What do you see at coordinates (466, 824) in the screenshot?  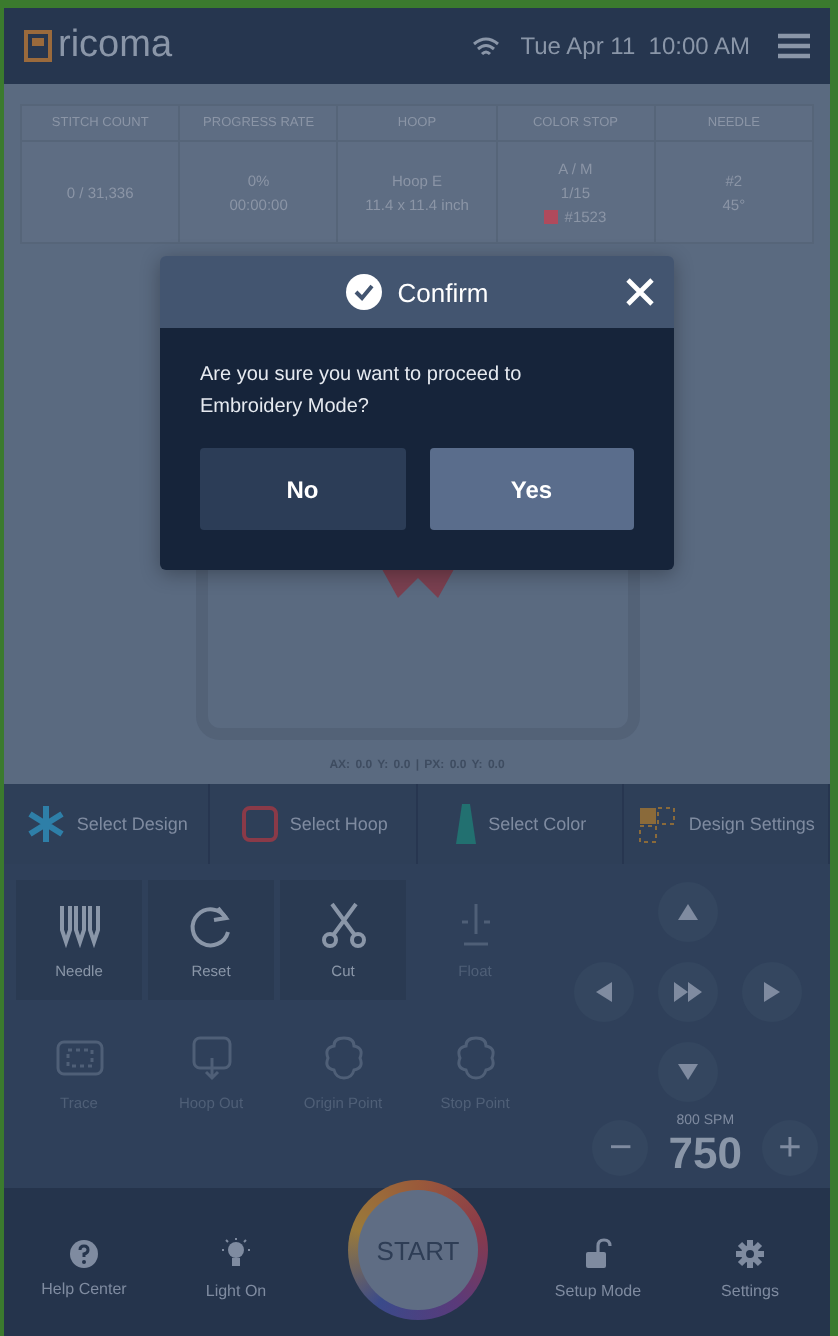 I see `thread-spool-icon` at bounding box center [466, 824].